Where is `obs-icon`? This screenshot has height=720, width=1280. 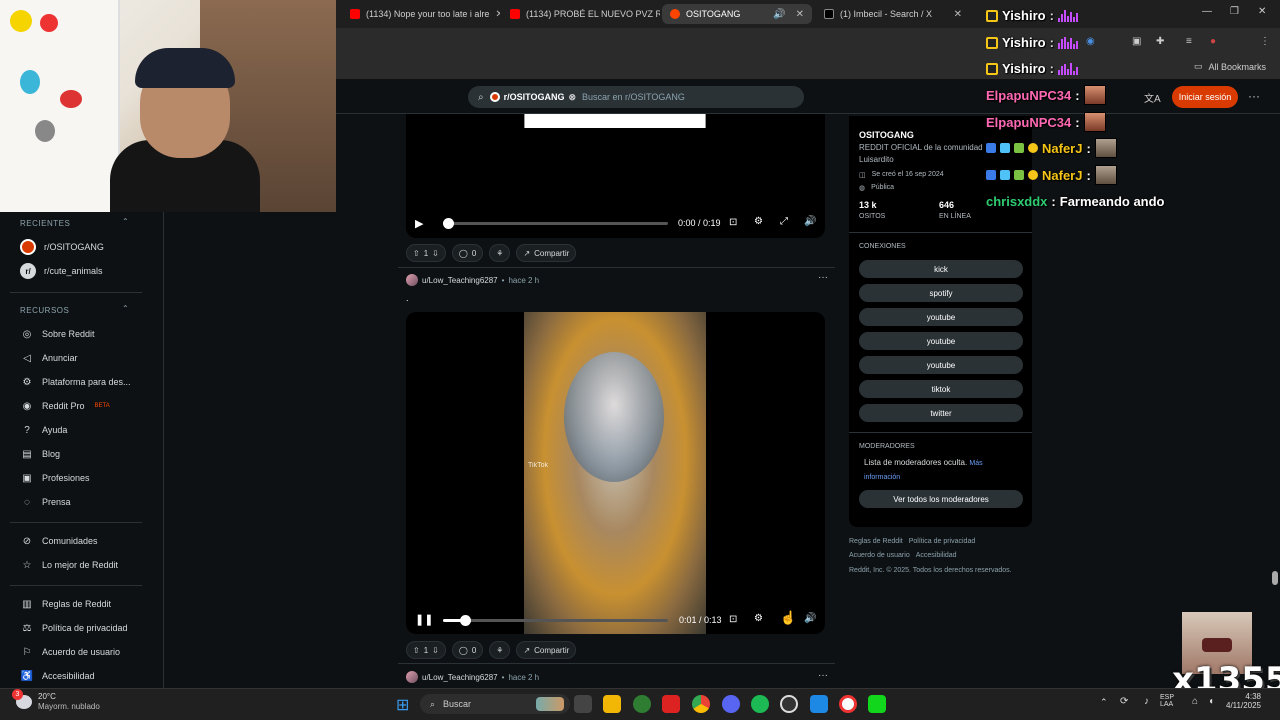
obs-icon is located at coordinates (789, 704).